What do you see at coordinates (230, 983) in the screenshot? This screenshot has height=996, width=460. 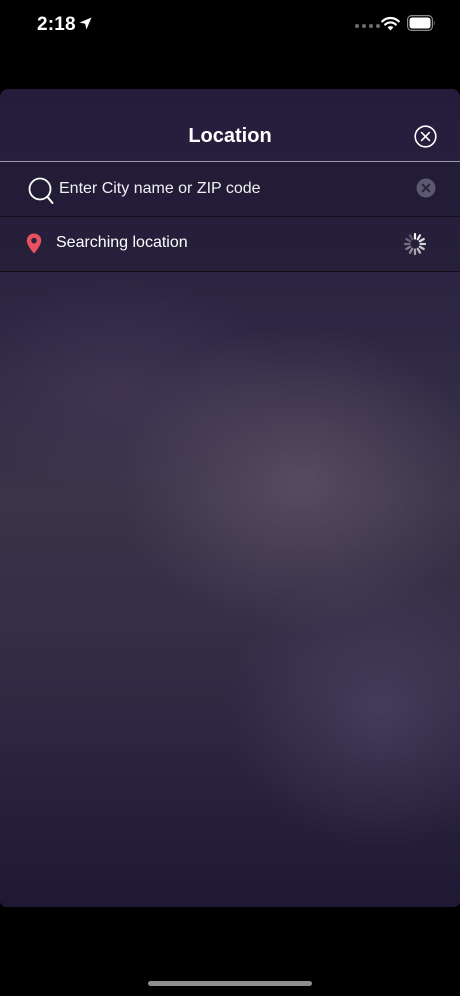 I see `home-indicator` at bounding box center [230, 983].